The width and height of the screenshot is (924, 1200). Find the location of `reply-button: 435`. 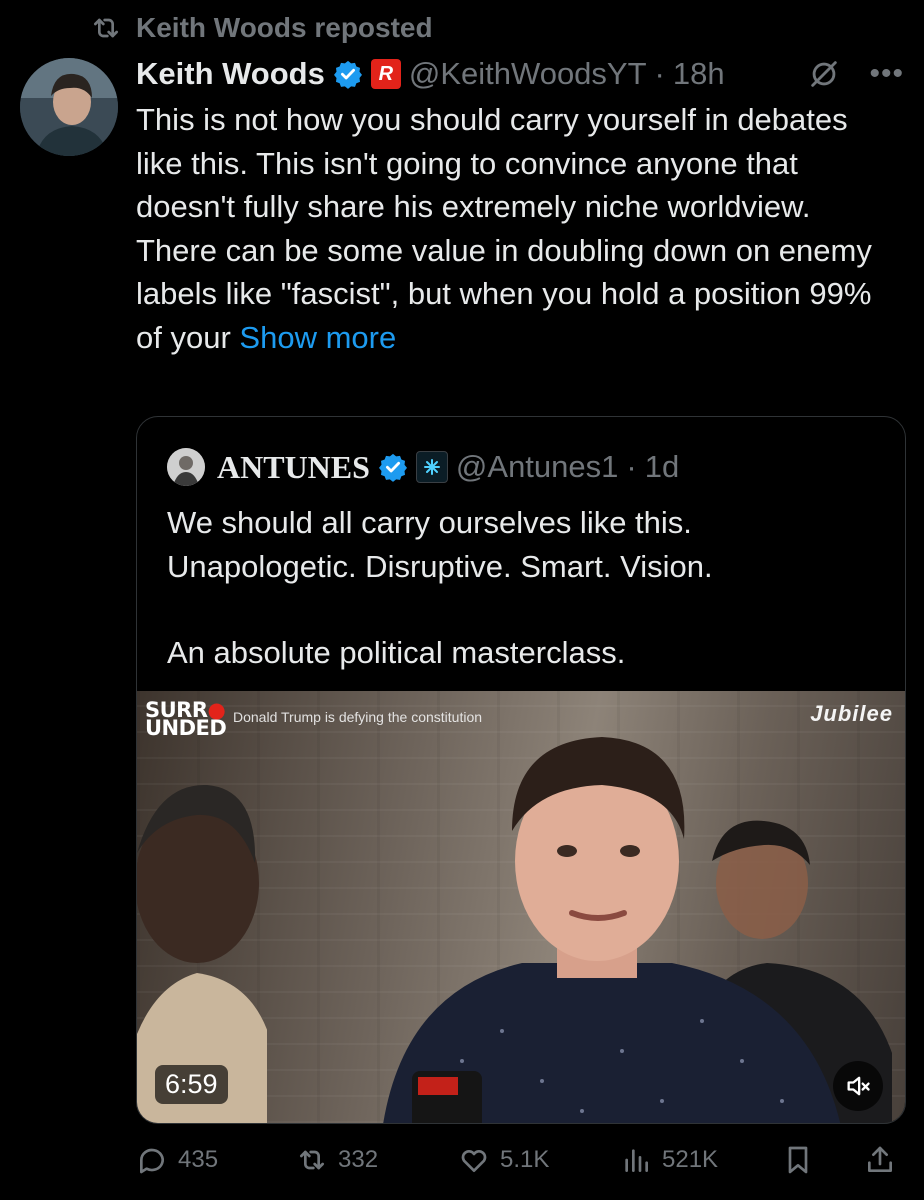

reply-button: 435 is located at coordinates (177, 1160).